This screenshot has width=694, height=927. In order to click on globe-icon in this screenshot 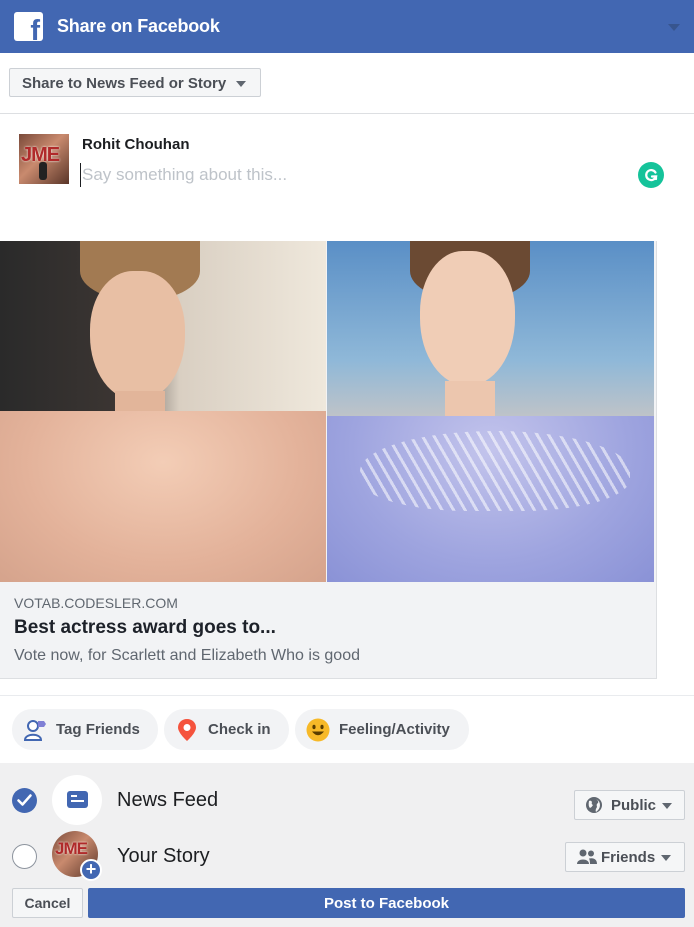, I will do `click(594, 805)`.